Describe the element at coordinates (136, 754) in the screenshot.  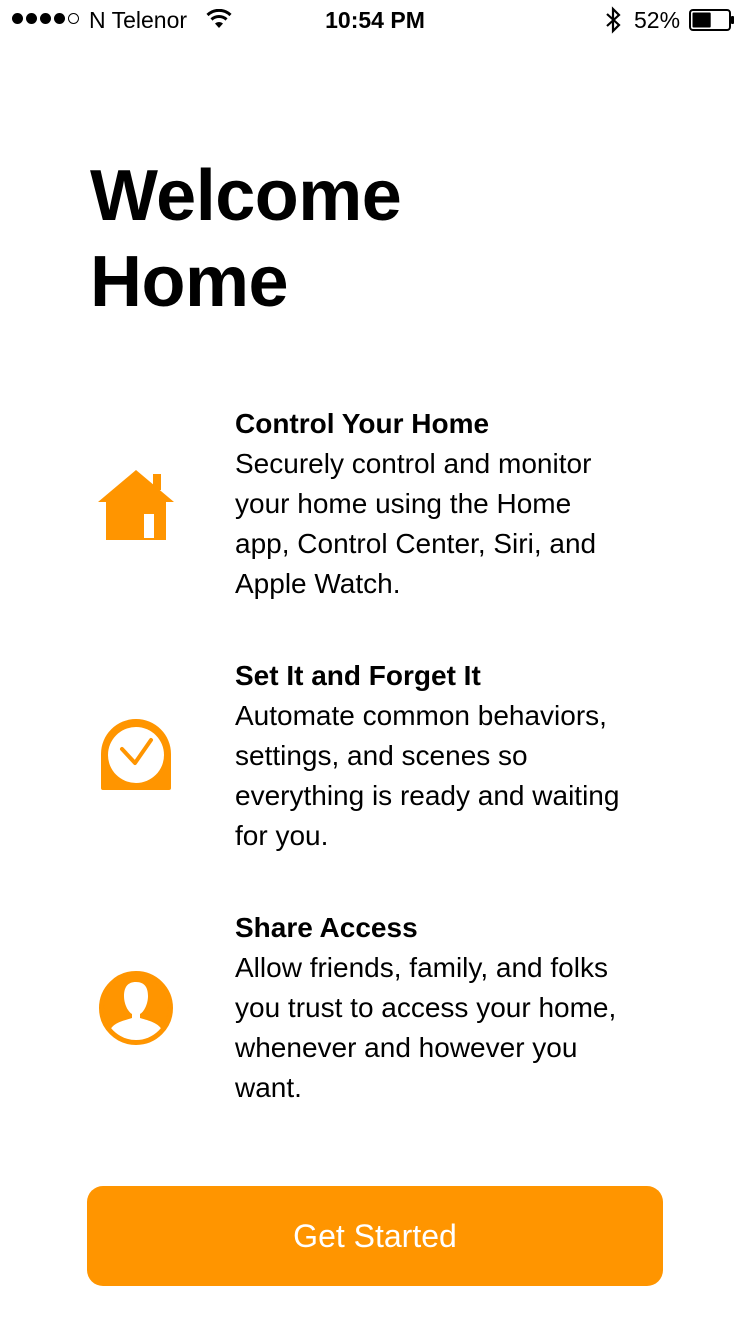
I see `clock-icon` at that location.